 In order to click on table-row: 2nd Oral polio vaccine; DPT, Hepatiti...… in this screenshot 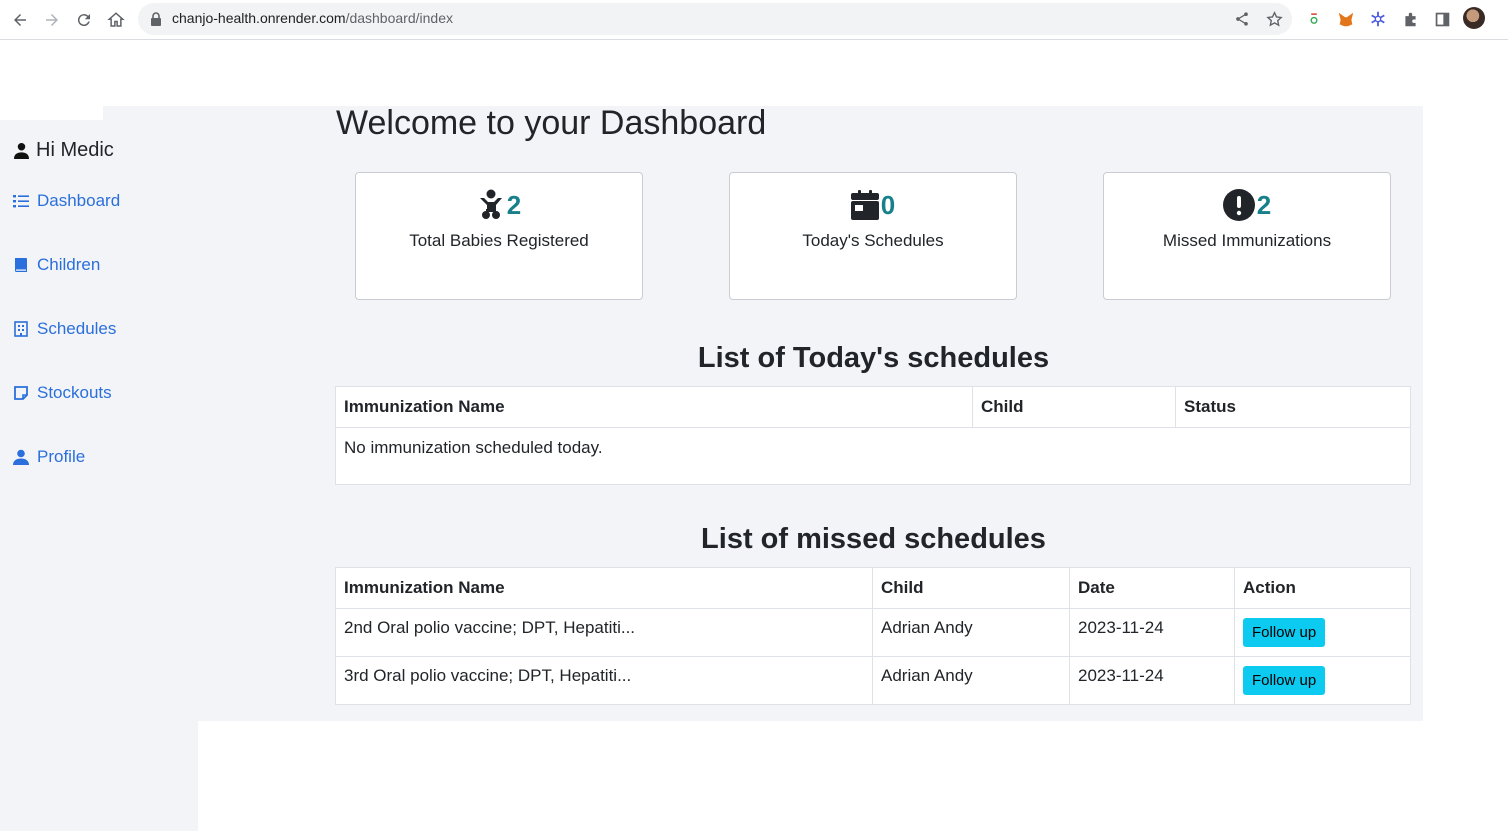, I will do `click(873, 632)`.